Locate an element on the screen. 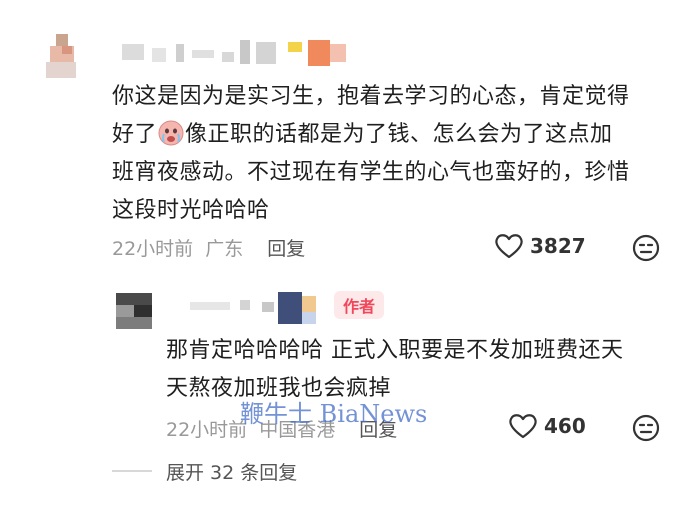  comment-meta: 22小时前 广东 回复 is located at coordinates (208, 247).